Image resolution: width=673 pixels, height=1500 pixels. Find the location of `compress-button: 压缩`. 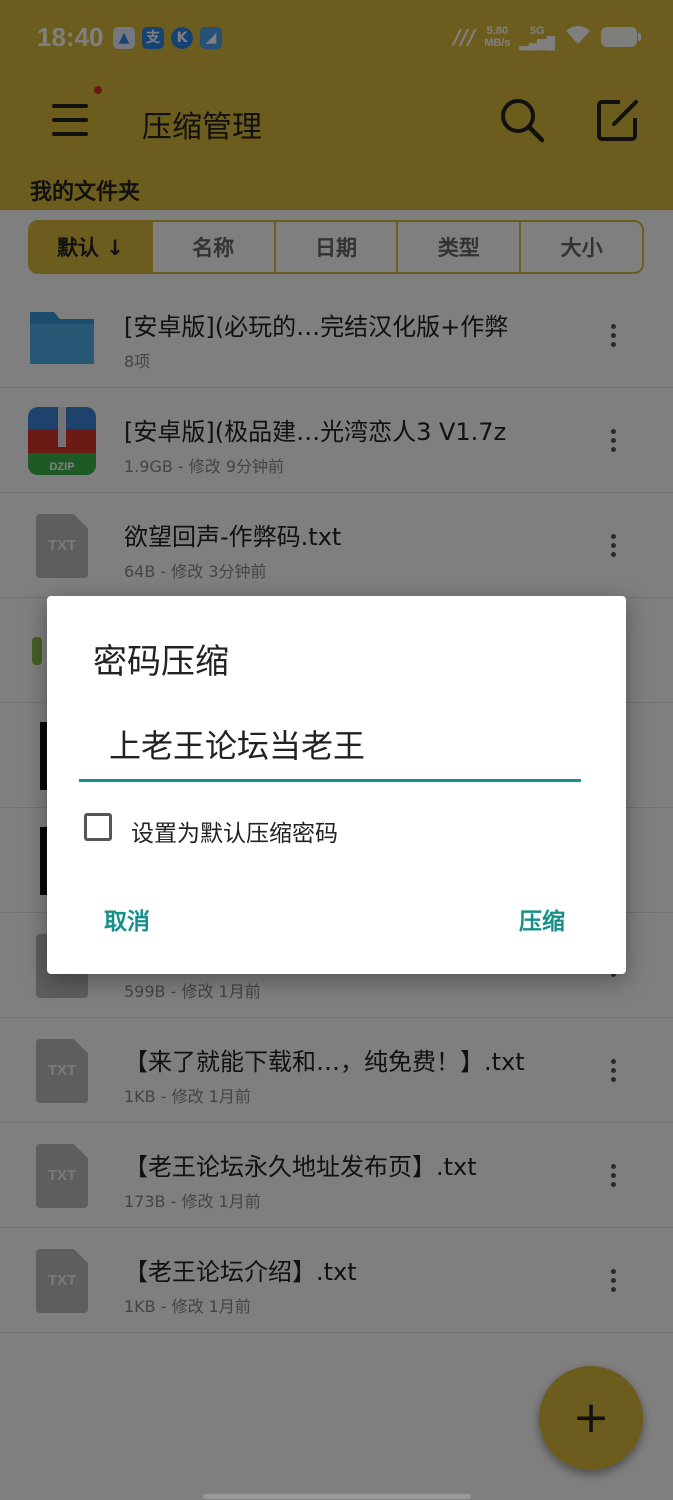

compress-button: 压缩 is located at coordinates (542, 919).